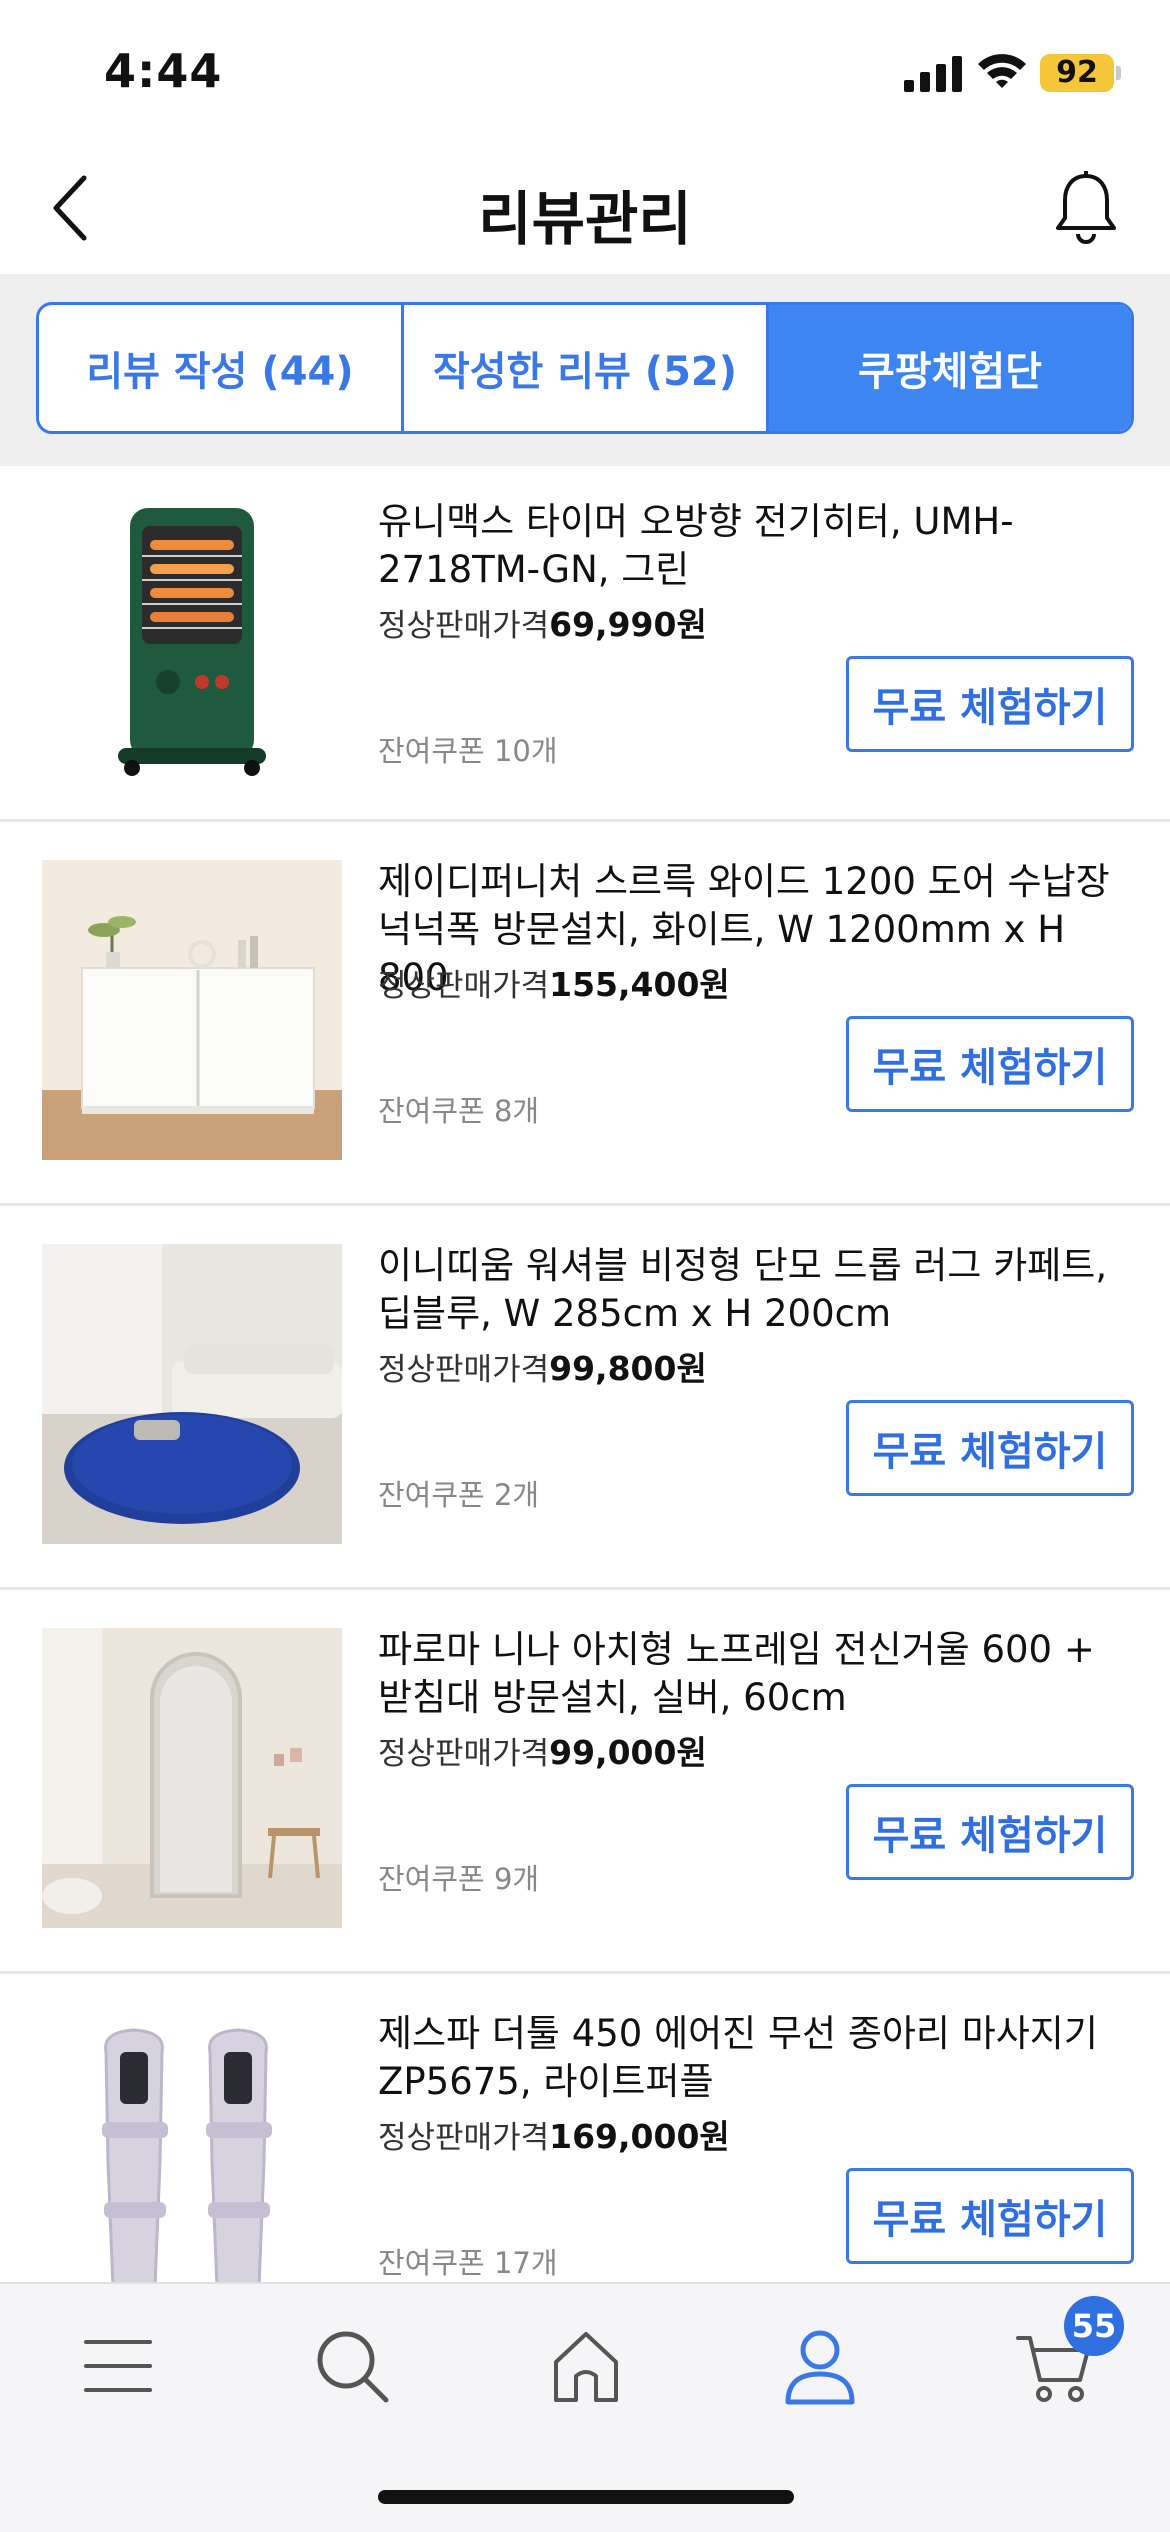  I want to click on cart-count-badge: 55, so click(1094, 2326).